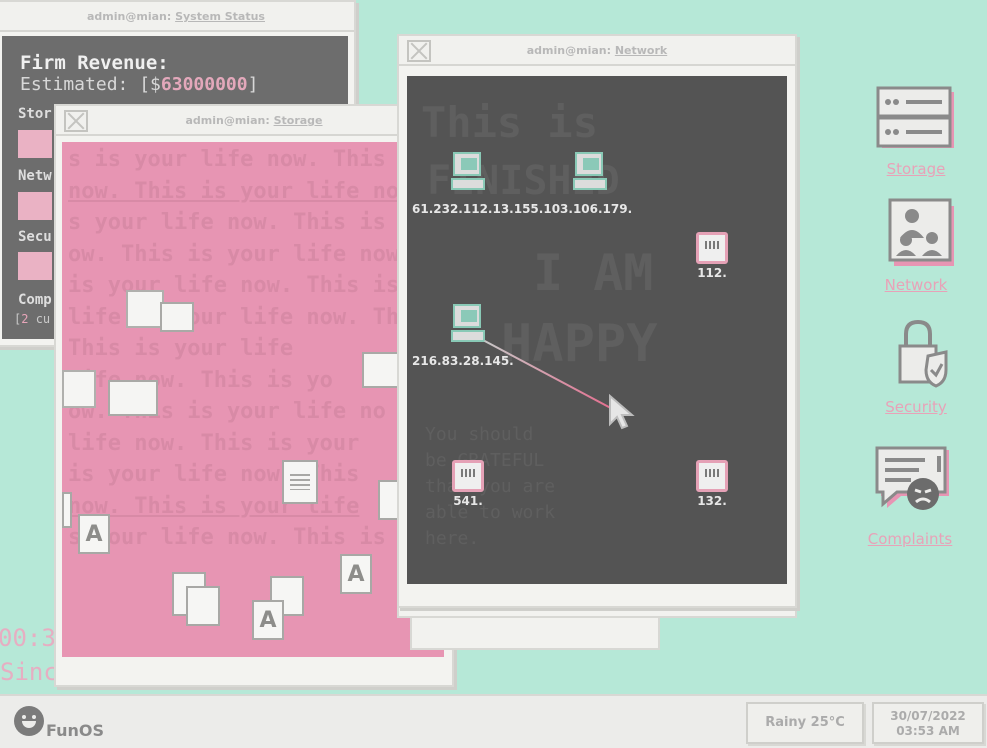 This screenshot has width=987, height=748. I want to click on clock-widget: 30/07/2022 03:53 AM, so click(928, 723).